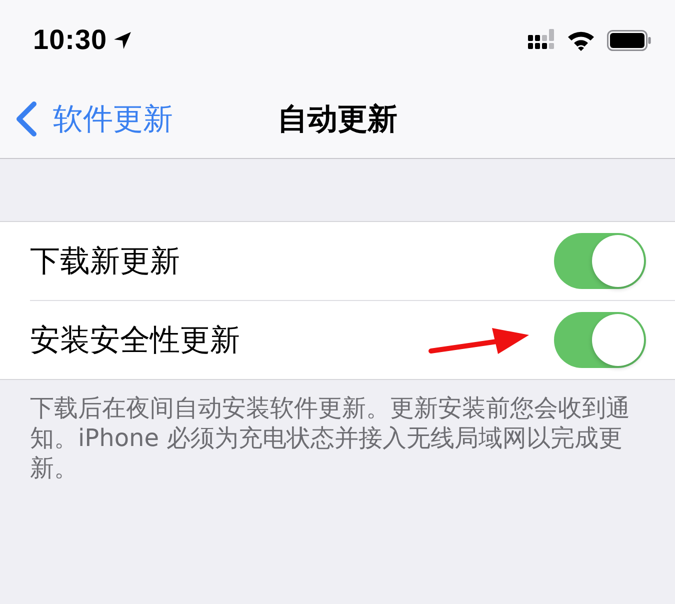 The image size is (675, 604). Describe the element at coordinates (122, 40) in the screenshot. I see `location-arrow-icon` at that location.